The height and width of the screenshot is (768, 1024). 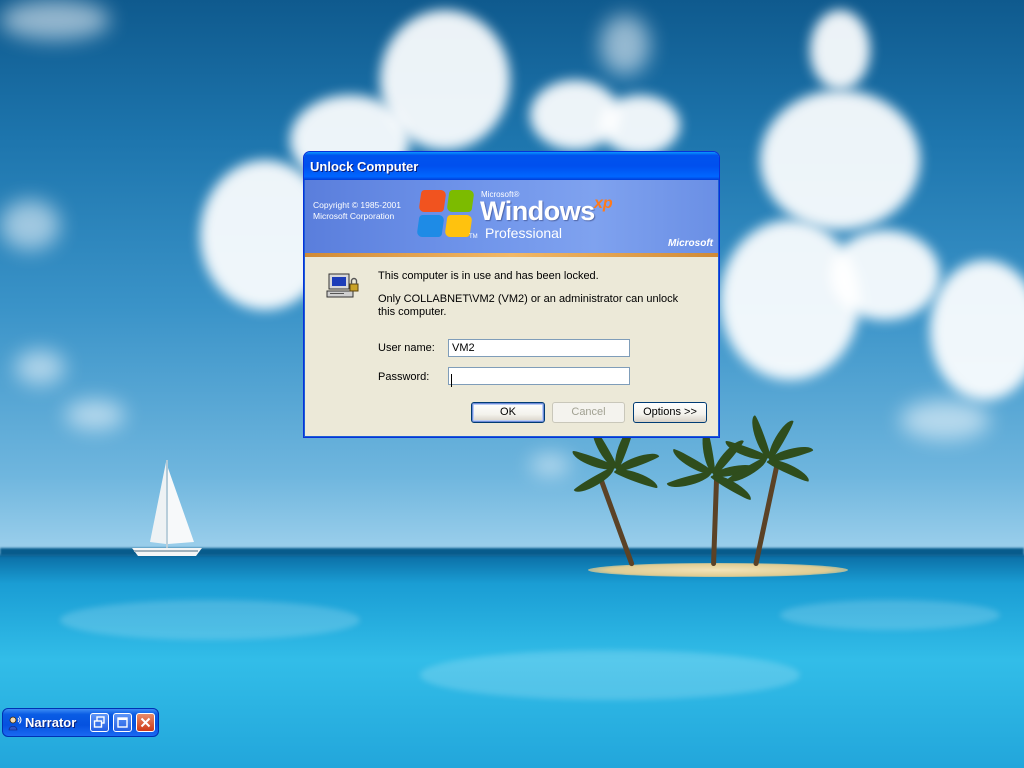 I want to click on xp-wordmark: xp, so click(x=603, y=203).